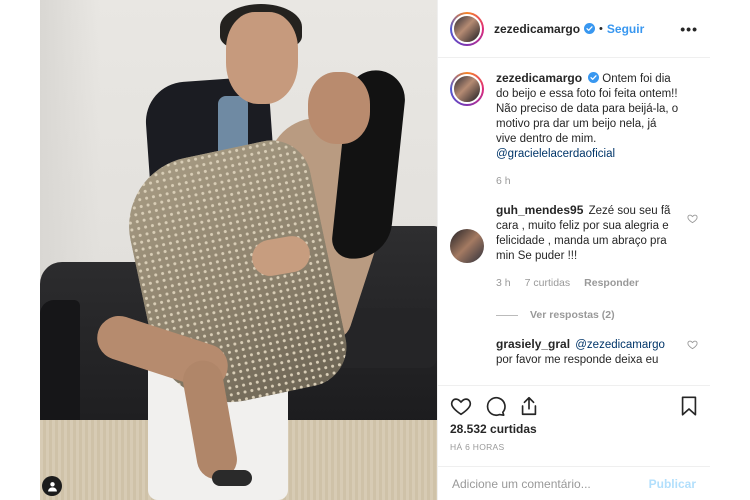 The width and height of the screenshot is (750, 500). I want to click on user-tag-icon, so click(52, 486).